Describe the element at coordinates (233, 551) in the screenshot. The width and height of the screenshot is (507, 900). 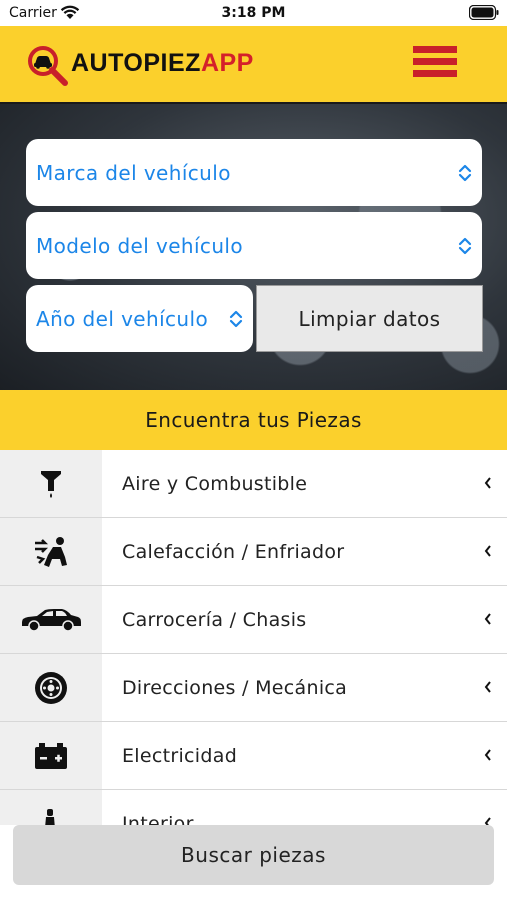
I see `category-label: Calefacción / Enfriador` at that location.